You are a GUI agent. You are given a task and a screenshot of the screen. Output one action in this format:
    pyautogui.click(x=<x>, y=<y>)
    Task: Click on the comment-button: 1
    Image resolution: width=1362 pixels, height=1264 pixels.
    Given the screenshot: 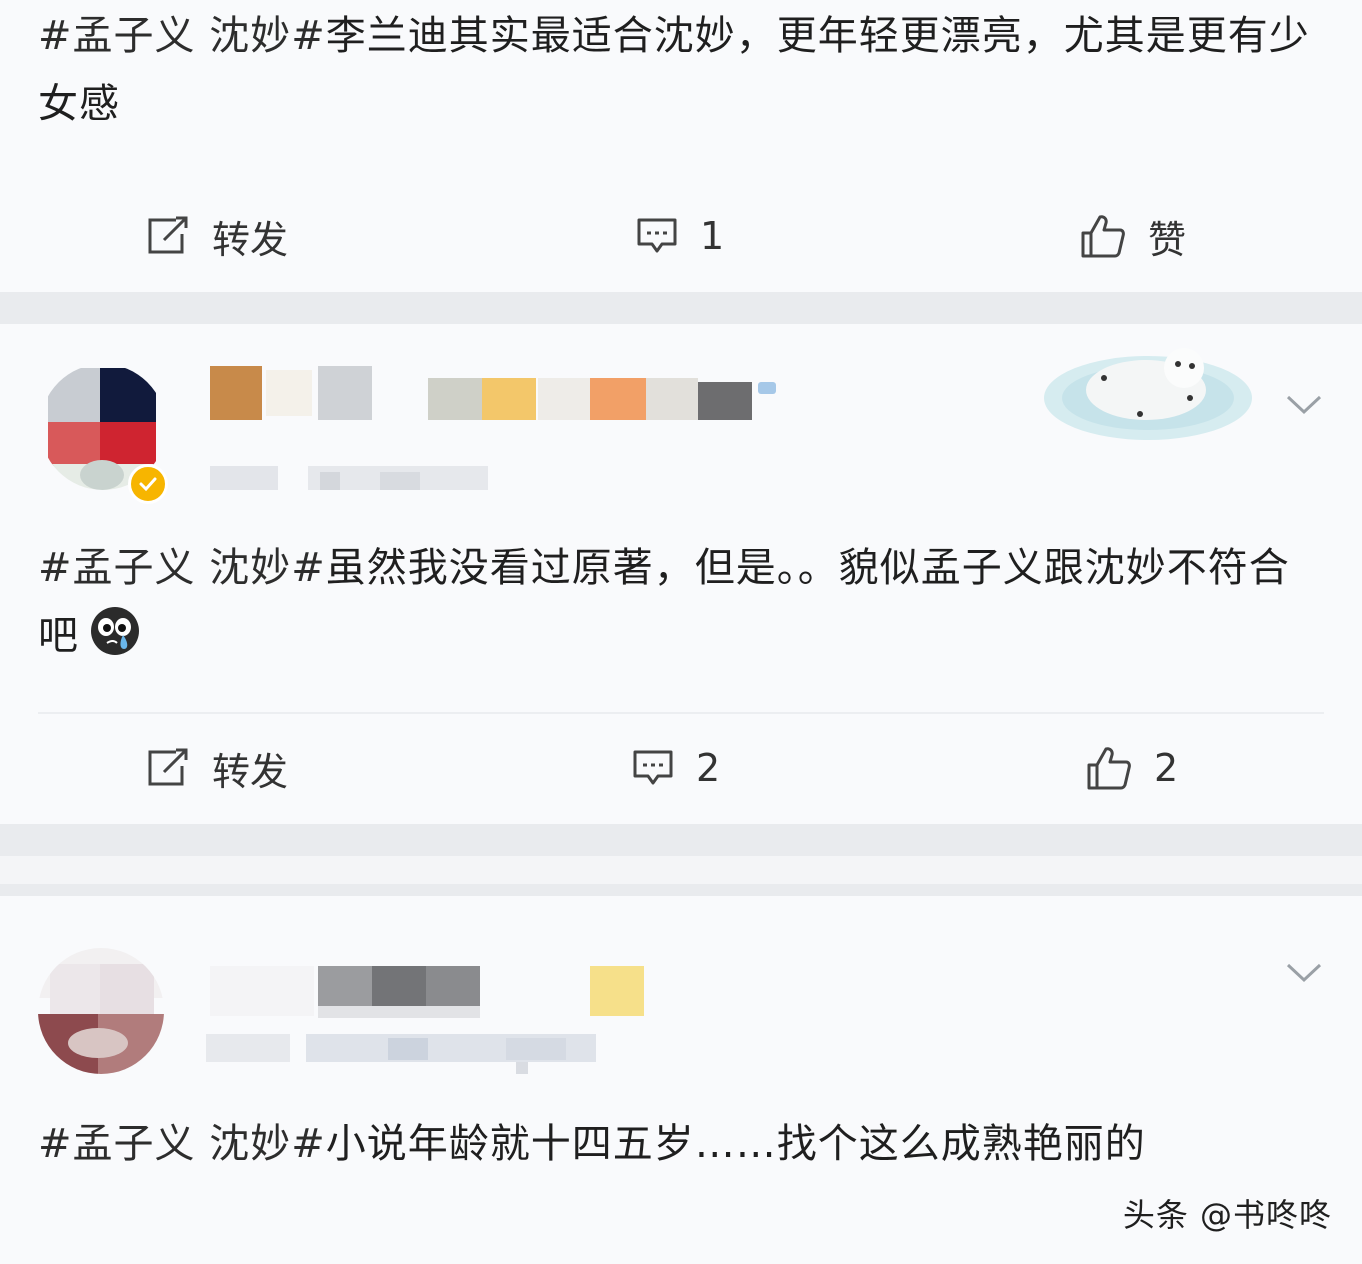 What is the action you would take?
    pyautogui.click(x=680, y=236)
    